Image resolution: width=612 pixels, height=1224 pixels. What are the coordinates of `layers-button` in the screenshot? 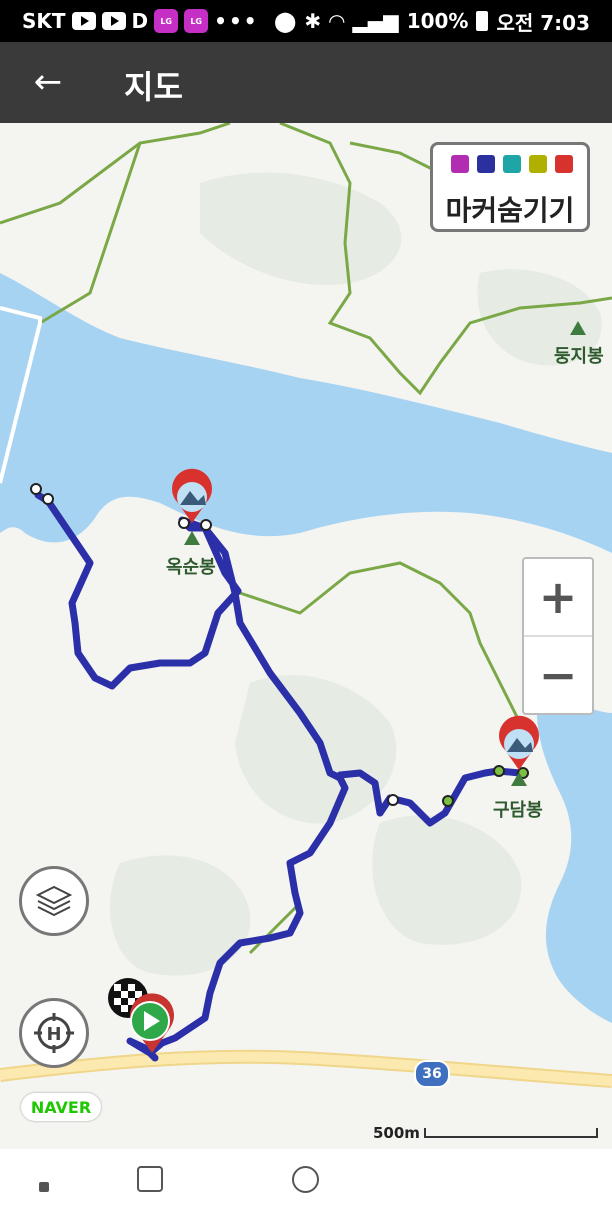 It's located at (54, 901).